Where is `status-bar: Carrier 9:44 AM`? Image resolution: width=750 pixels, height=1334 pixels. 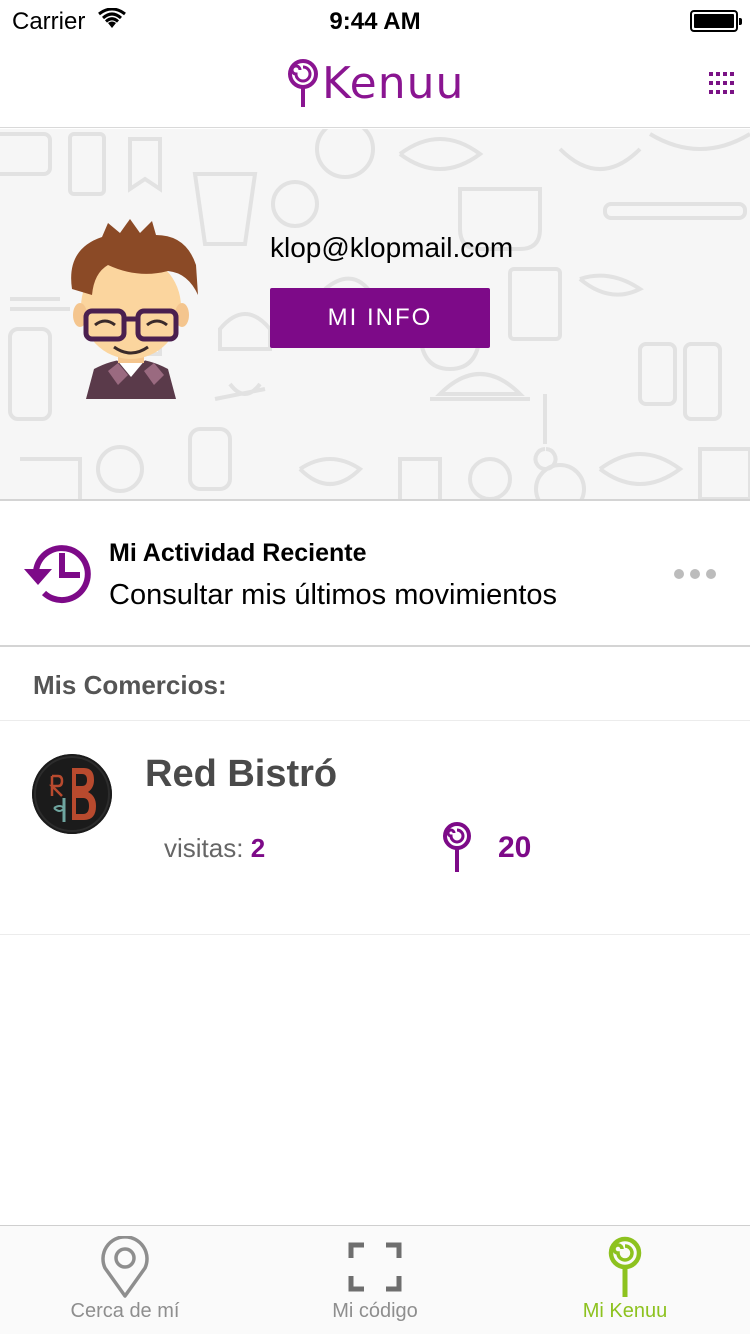 status-bar: Carrier 9:44 AM is located at coordinates (375, 20).